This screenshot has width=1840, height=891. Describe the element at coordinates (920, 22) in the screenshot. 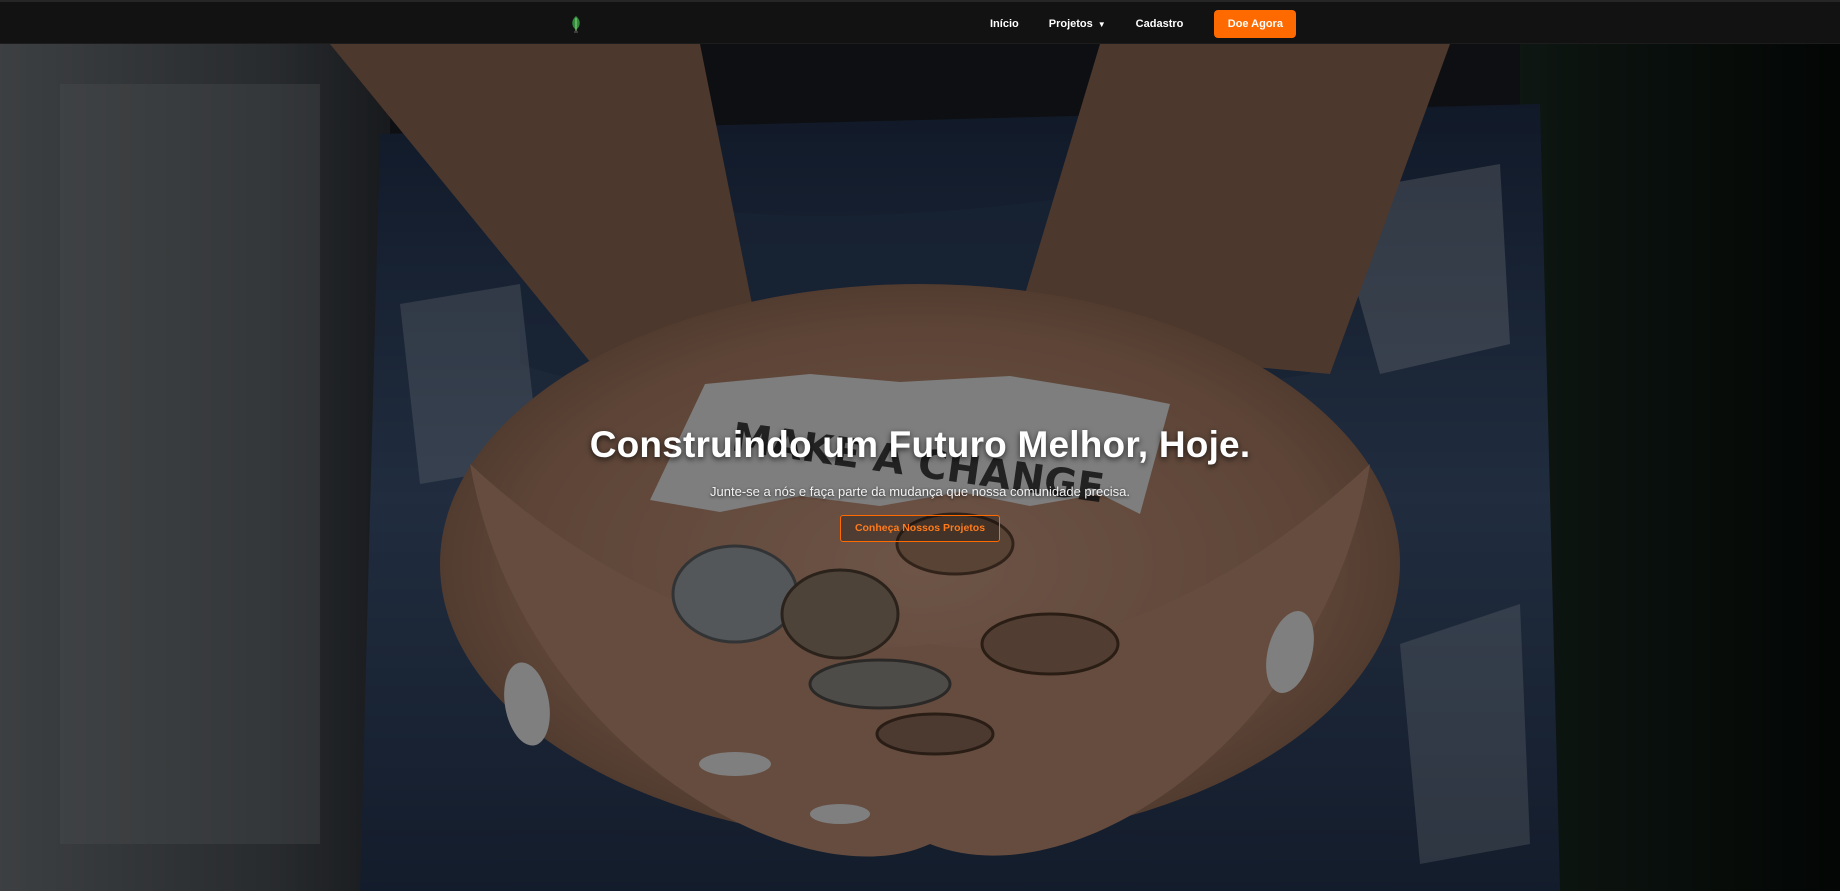

I see `top-navbar: Início Projetos ▼ Cadastro Doe Agora` at that location.